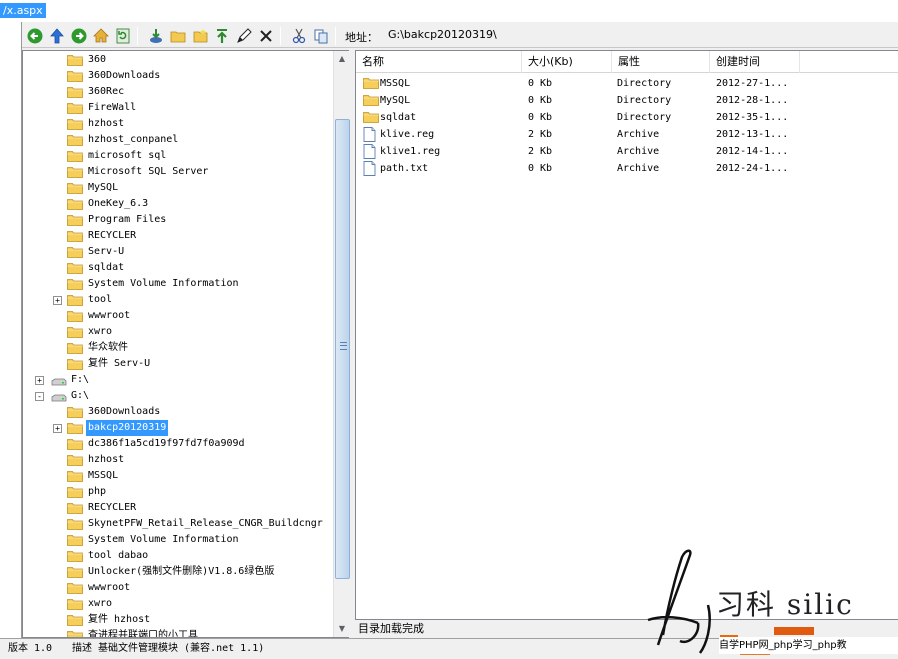  What do you see at coordinates (439, 62) in the screenshot?
I see `column-header-name: 名称` at bounding box center [439, 62].